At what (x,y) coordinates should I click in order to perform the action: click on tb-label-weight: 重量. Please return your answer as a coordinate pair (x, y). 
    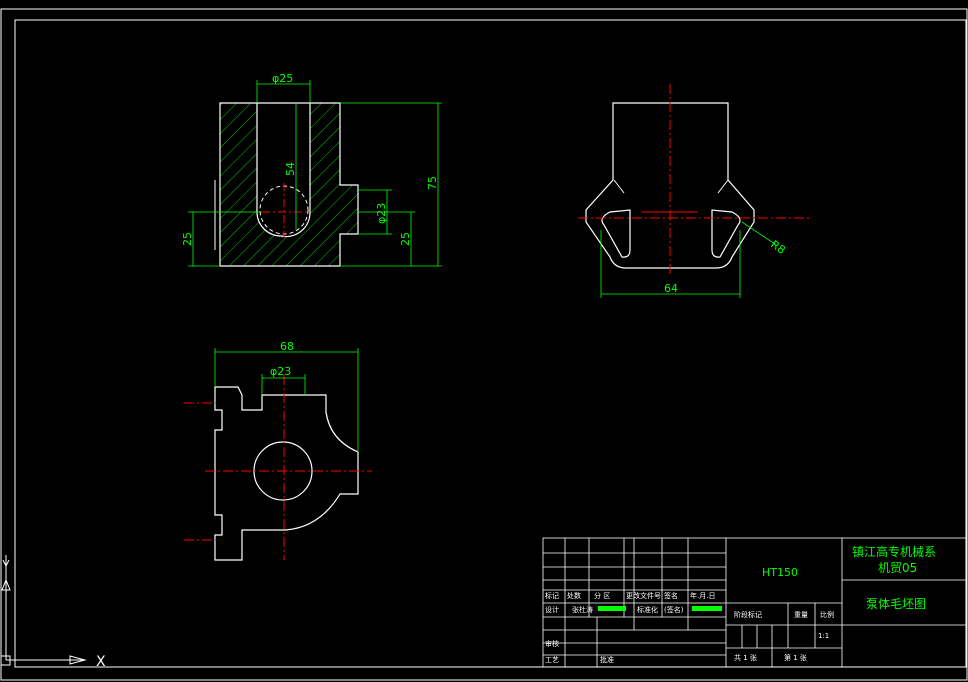
    Looking at the image, I should click on (801, 615).